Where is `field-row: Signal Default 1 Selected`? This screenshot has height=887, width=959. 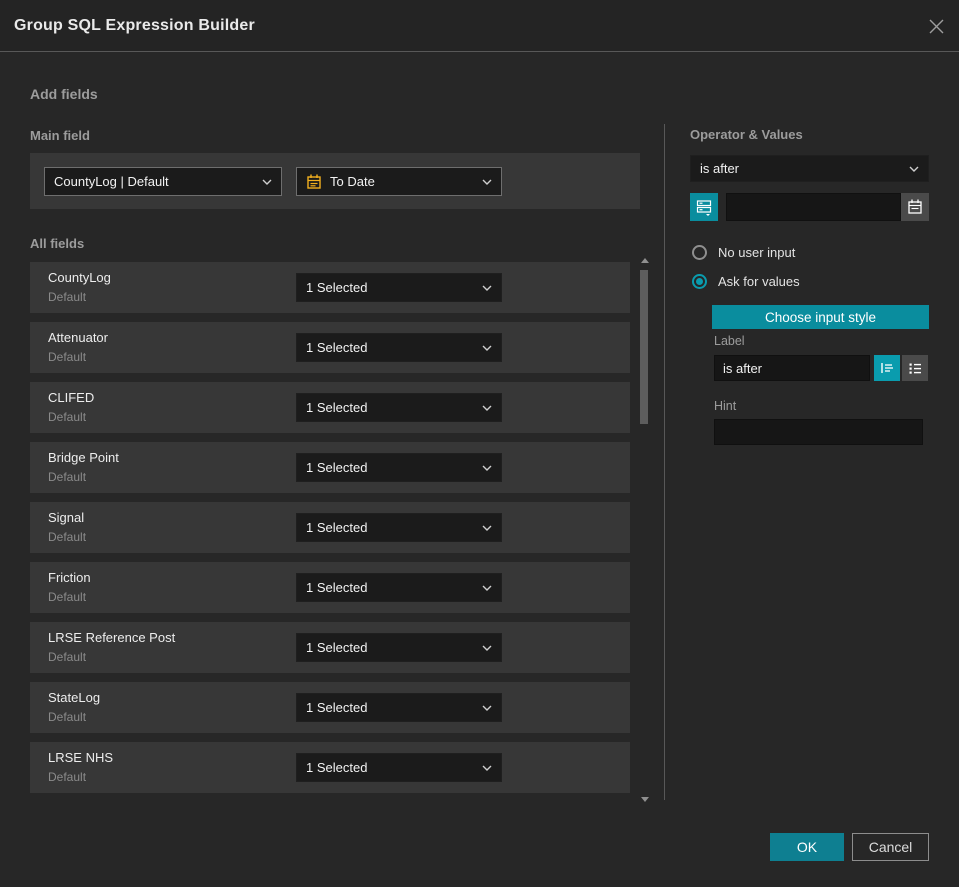
field-row: Signal Default 1 Selected is located at coordinates (330, 527).